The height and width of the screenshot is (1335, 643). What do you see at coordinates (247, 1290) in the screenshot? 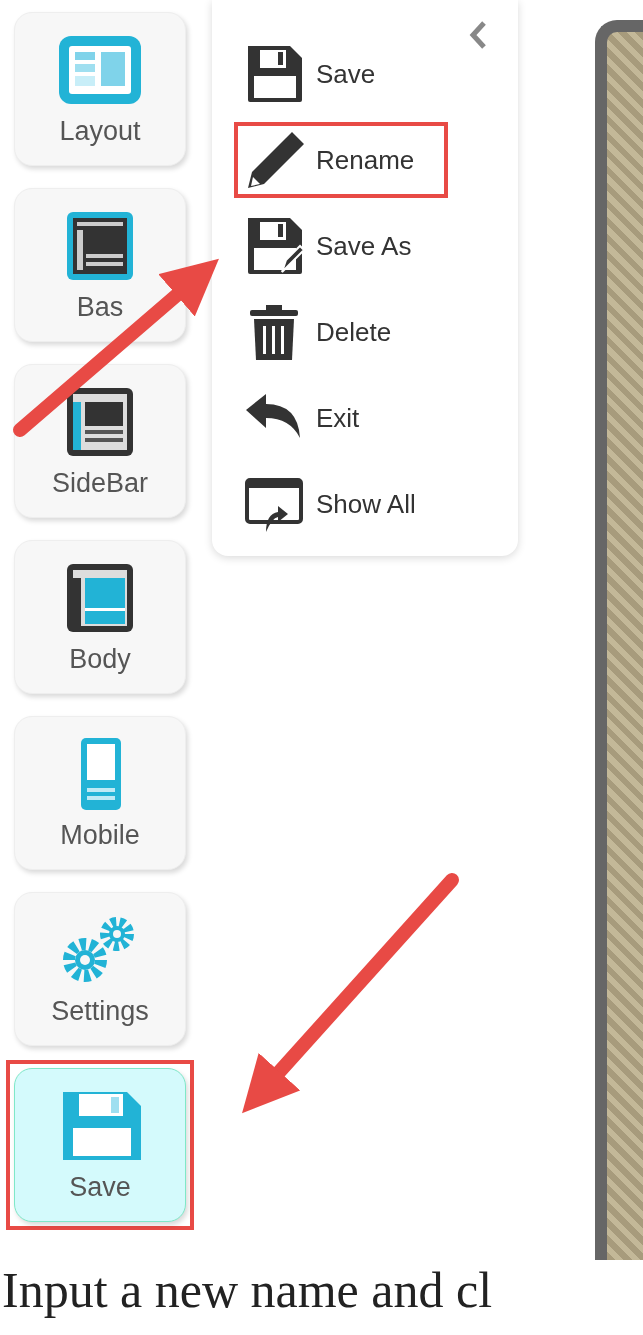
I see `caption-text: Input a new name and cl` at bounding box center [247, 1290].